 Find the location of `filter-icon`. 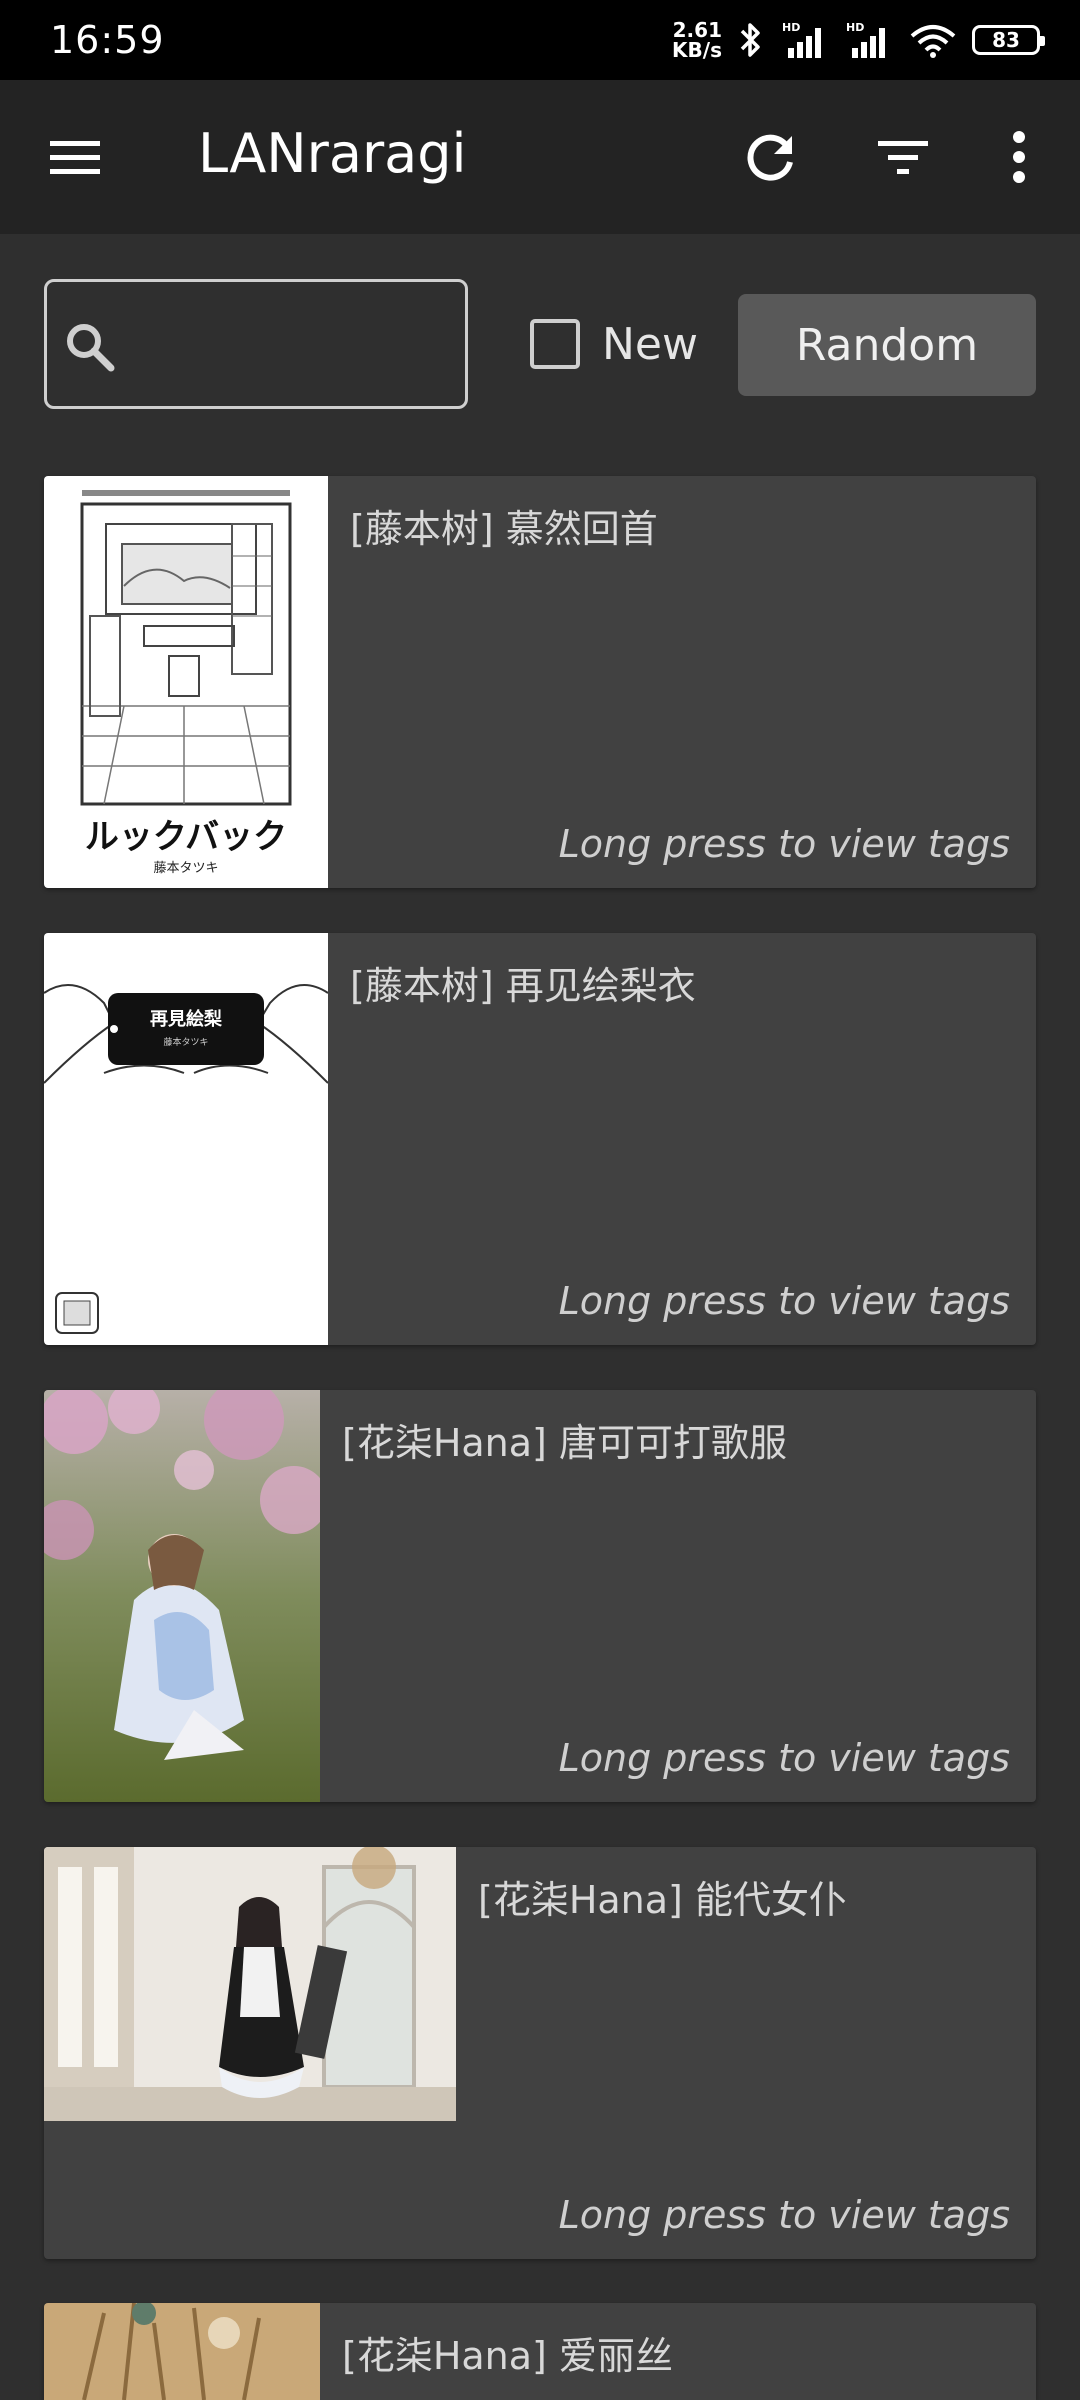

filter-icon is located at coordinates (903, 157).